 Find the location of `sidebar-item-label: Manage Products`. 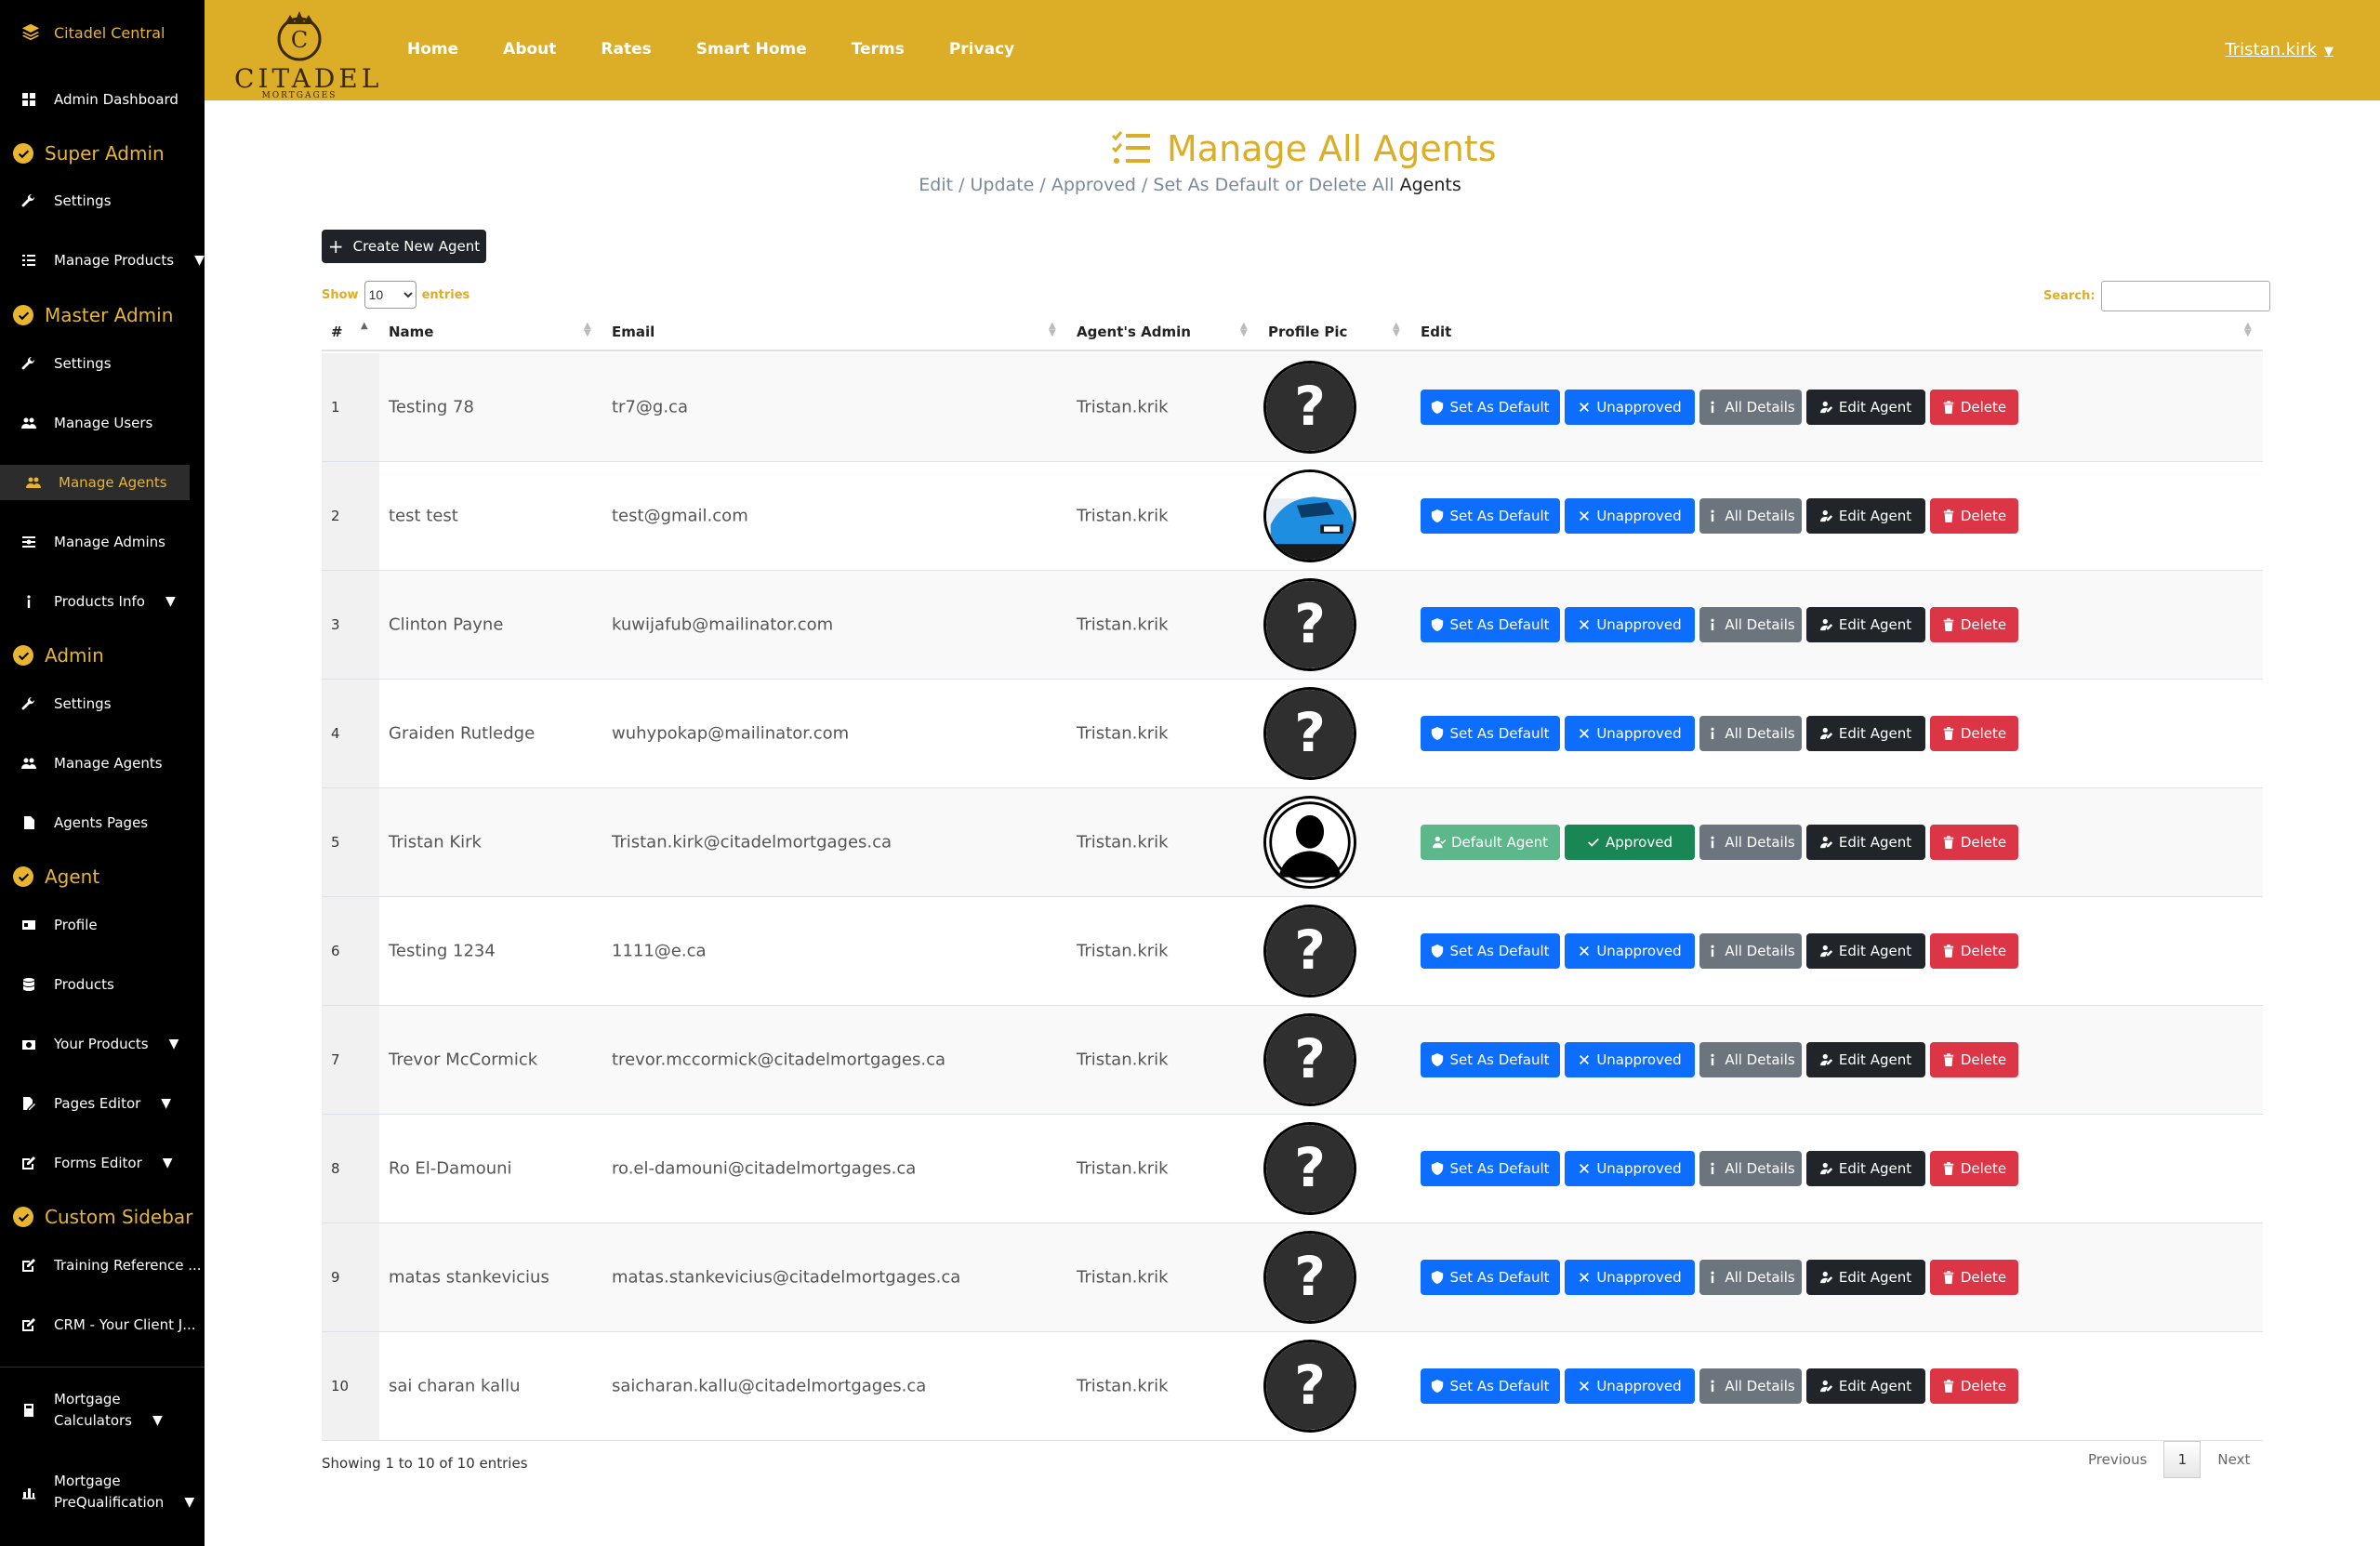

sidebar-item-label: Manage Products is located at coordinates (114, 260).